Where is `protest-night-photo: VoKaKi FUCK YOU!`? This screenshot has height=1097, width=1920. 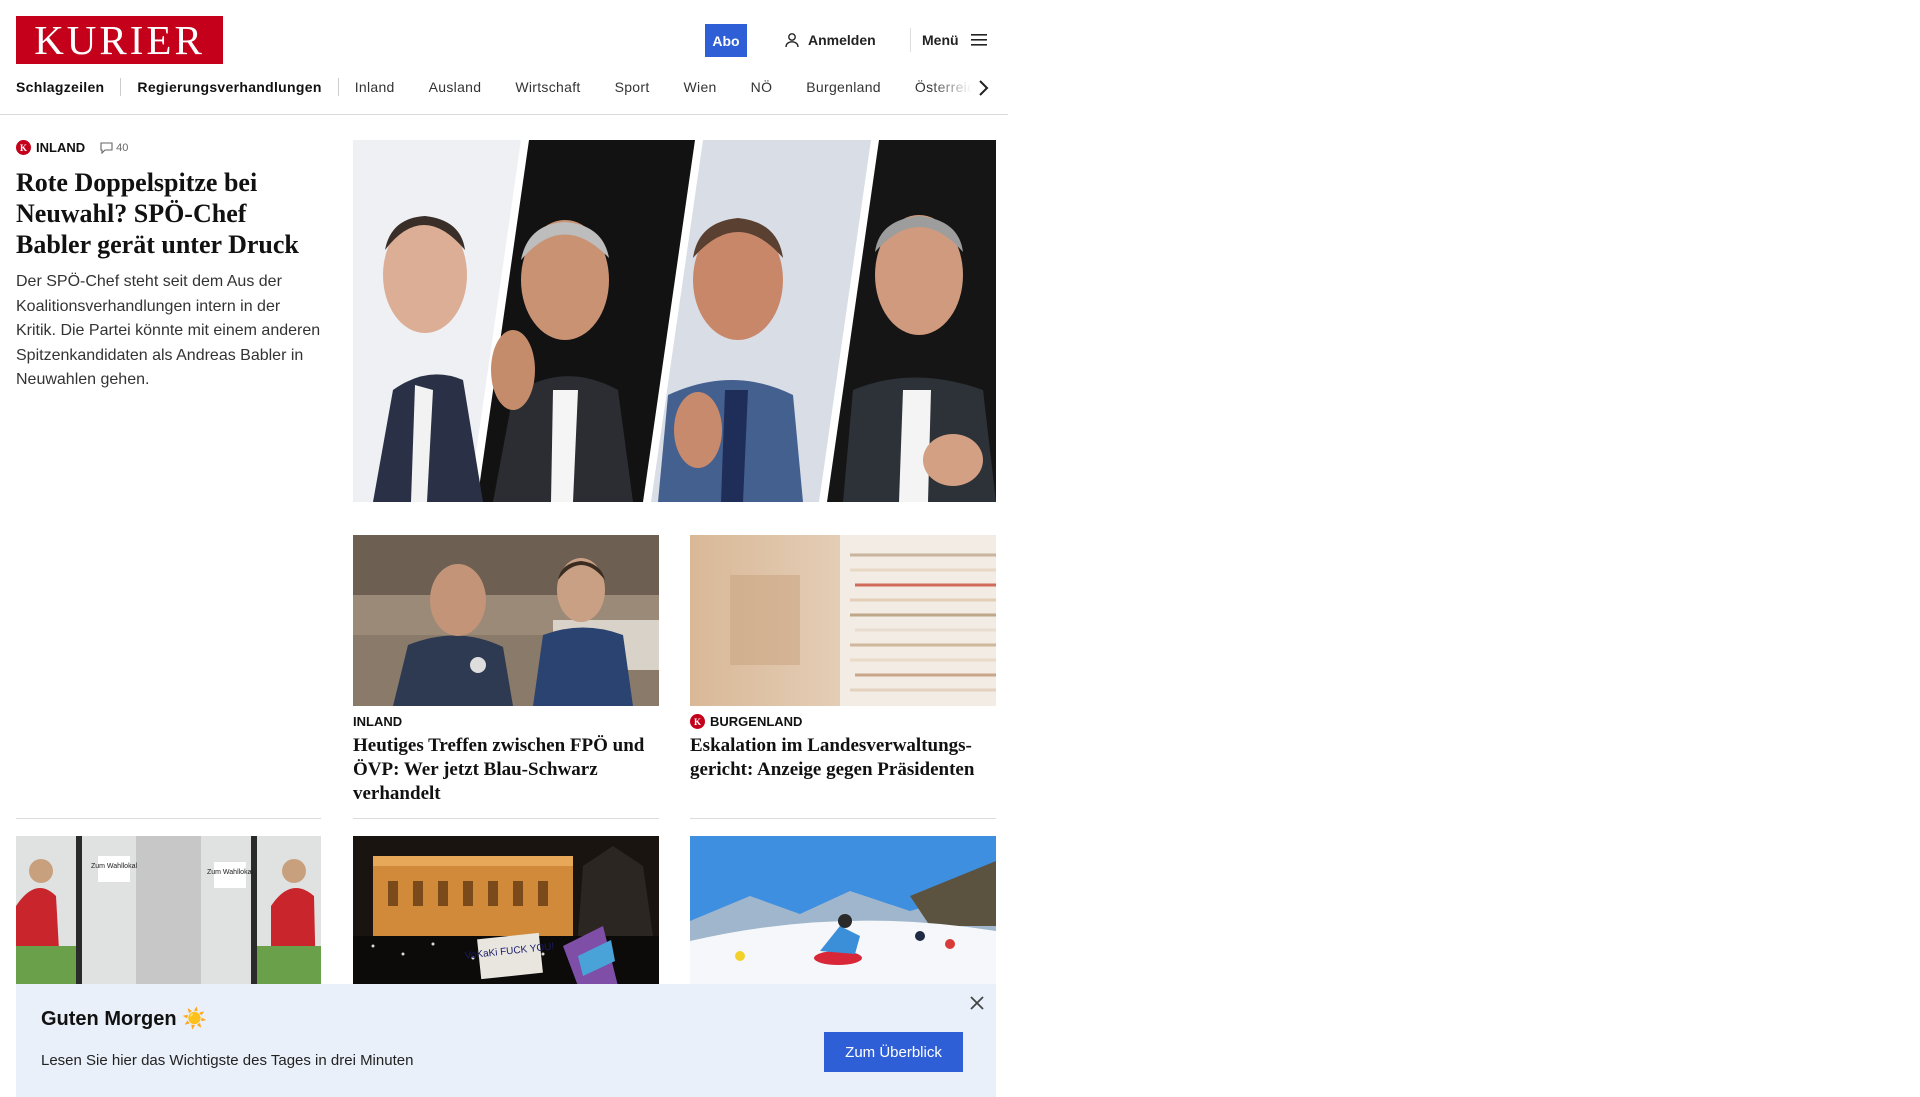 protest-night-photo: VoKaKi FUCK YOU! is located at coordinates (506, 911).